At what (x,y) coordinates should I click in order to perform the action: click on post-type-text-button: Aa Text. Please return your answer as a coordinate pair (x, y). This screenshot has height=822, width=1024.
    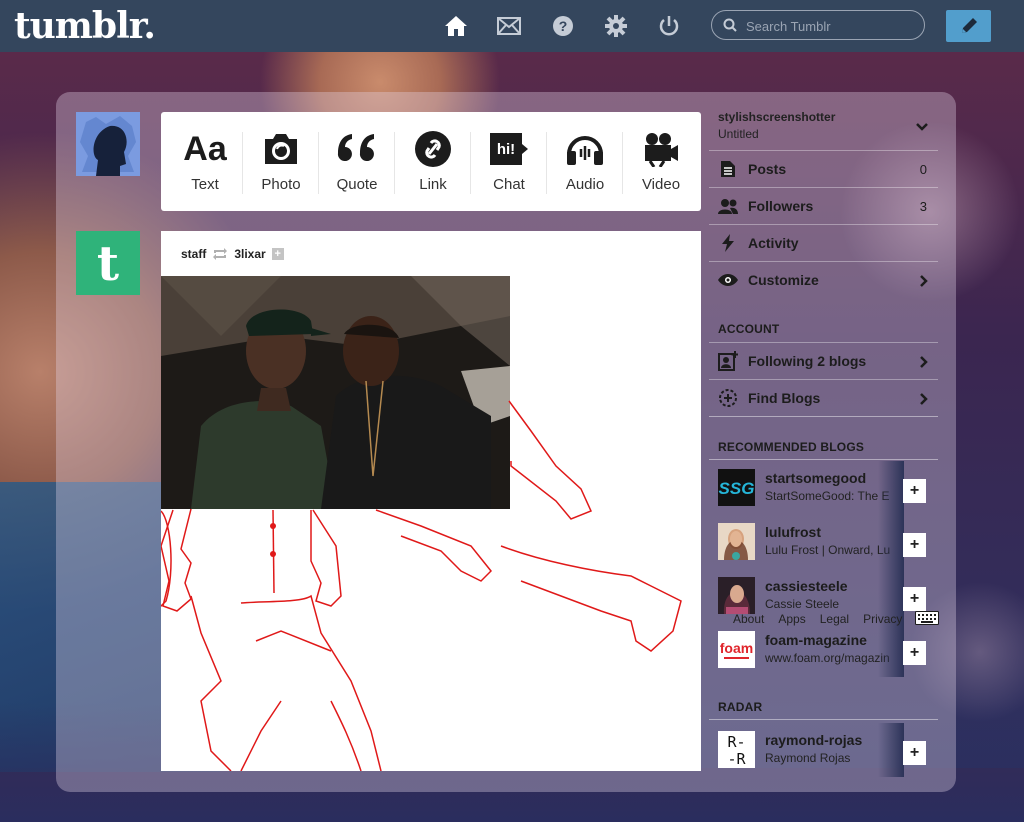
    Looking at the image, I should click on (205, 161).